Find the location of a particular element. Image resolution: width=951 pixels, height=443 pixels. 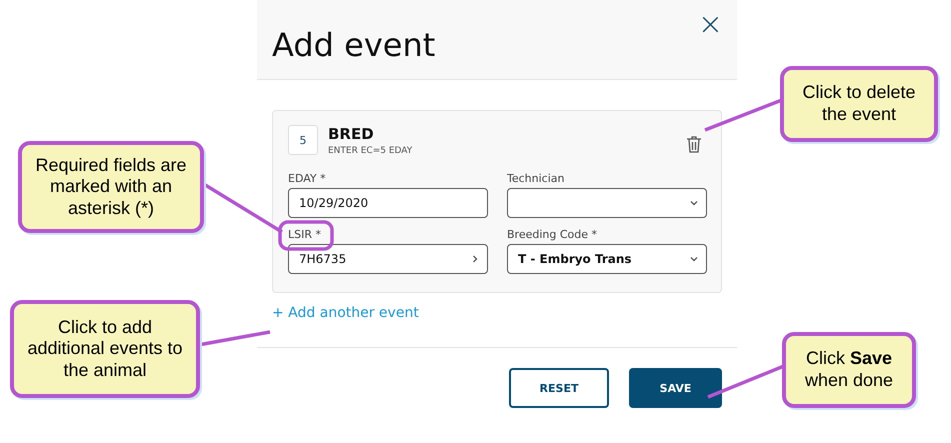

field-label: LSIR * is located at coordinates (304, 234).